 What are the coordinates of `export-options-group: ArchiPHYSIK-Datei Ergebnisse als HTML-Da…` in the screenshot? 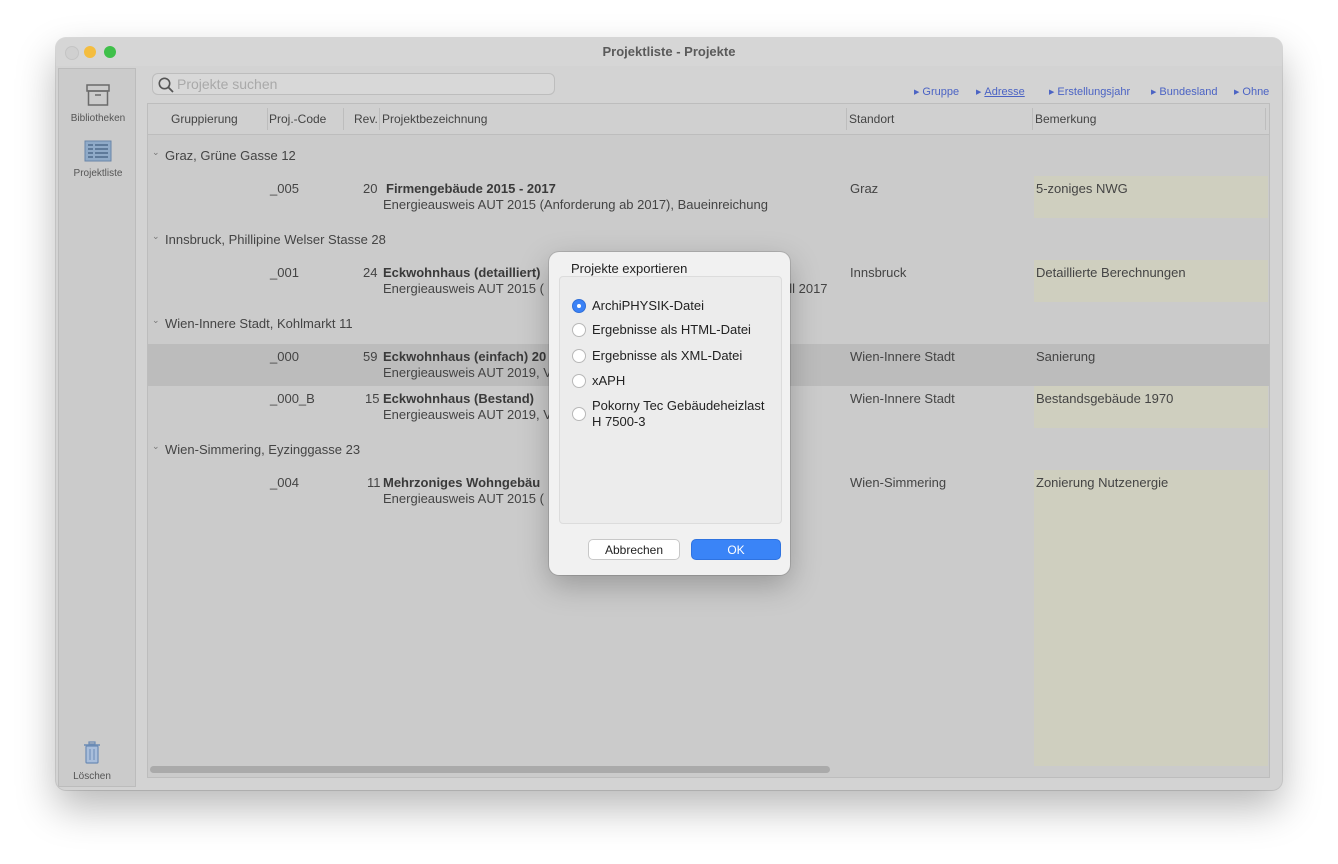 It's located at (670, 400).